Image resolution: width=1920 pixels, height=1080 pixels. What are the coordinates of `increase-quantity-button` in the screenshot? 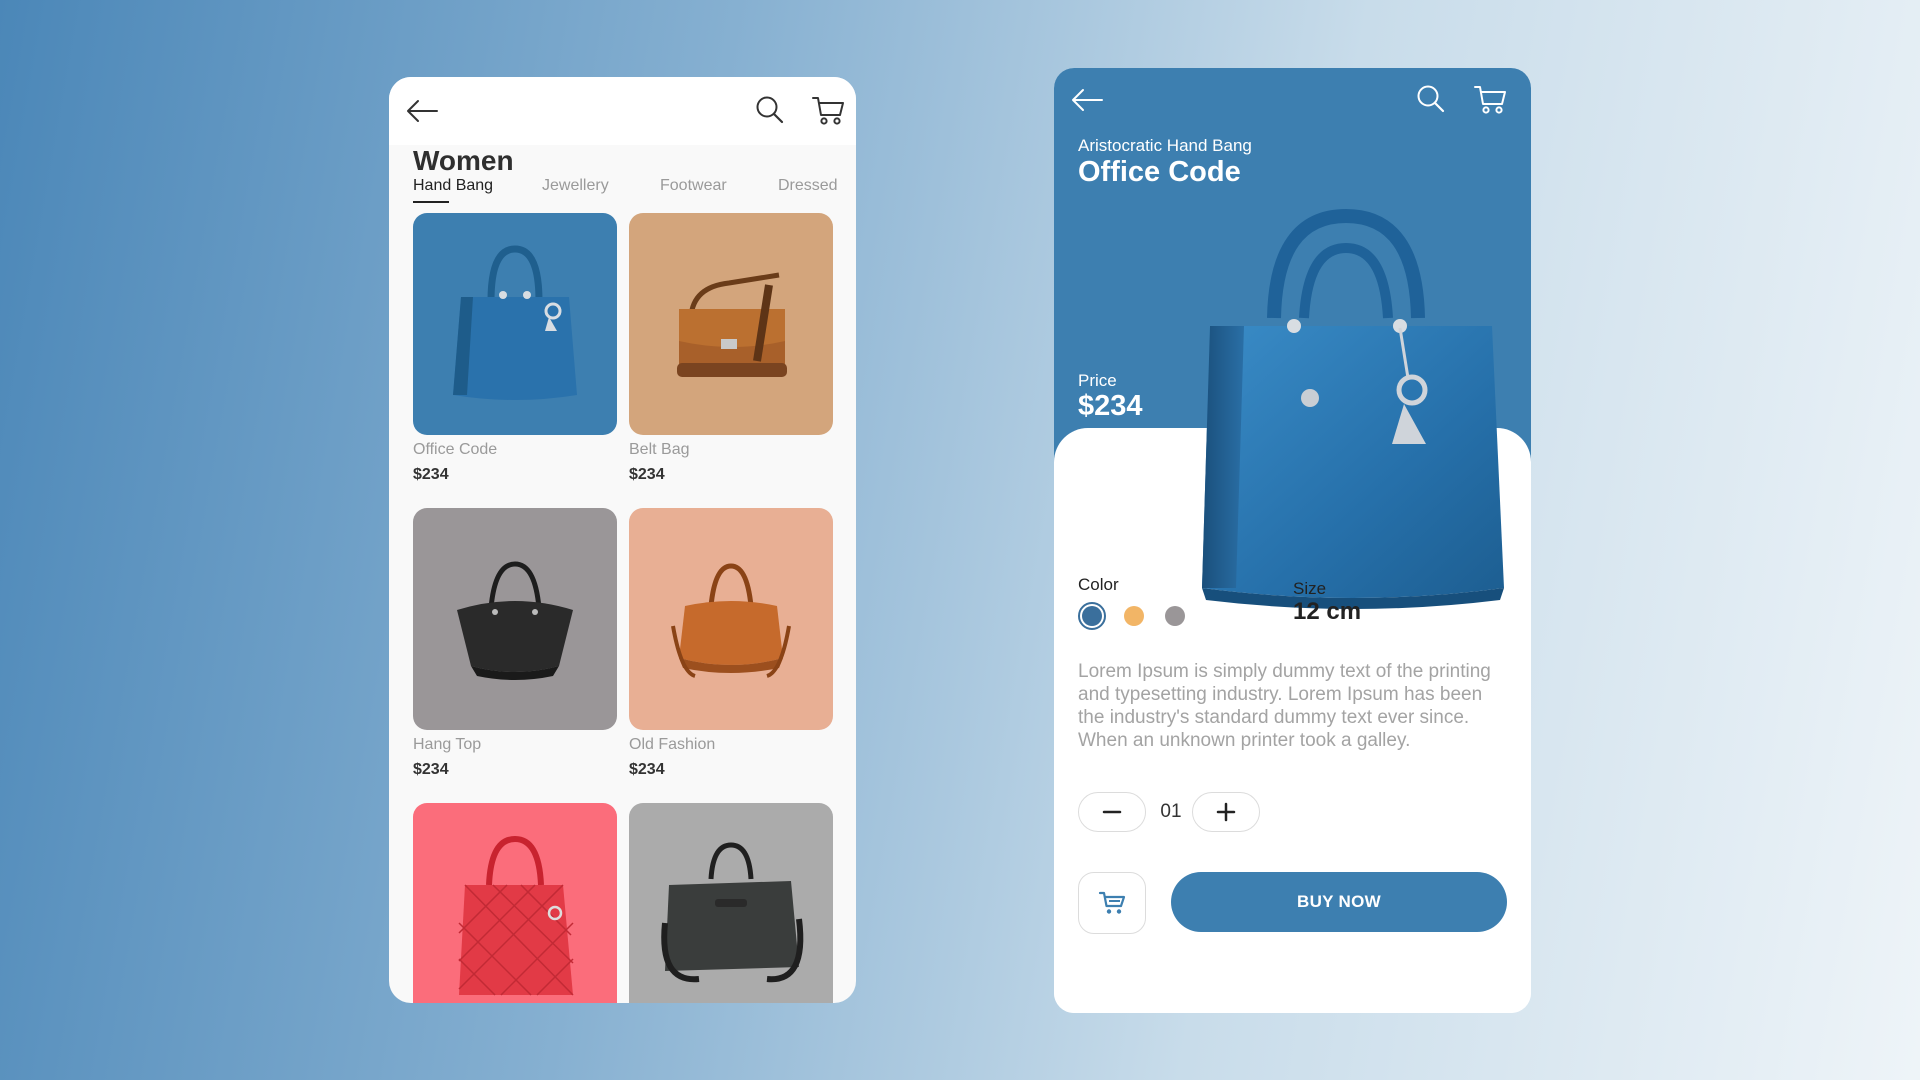 It's located at (1226, 812).